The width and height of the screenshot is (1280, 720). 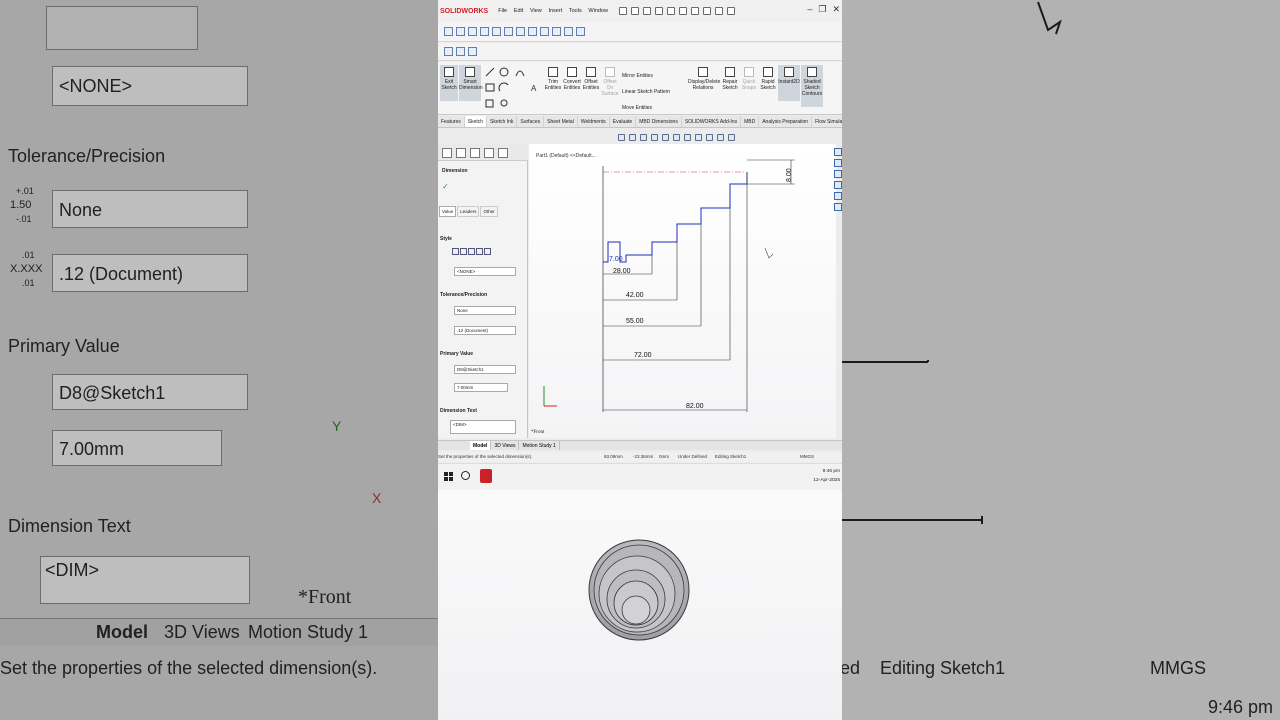 I want to click on tab-surfaces: Surfaces, so click(x=531, y=121).